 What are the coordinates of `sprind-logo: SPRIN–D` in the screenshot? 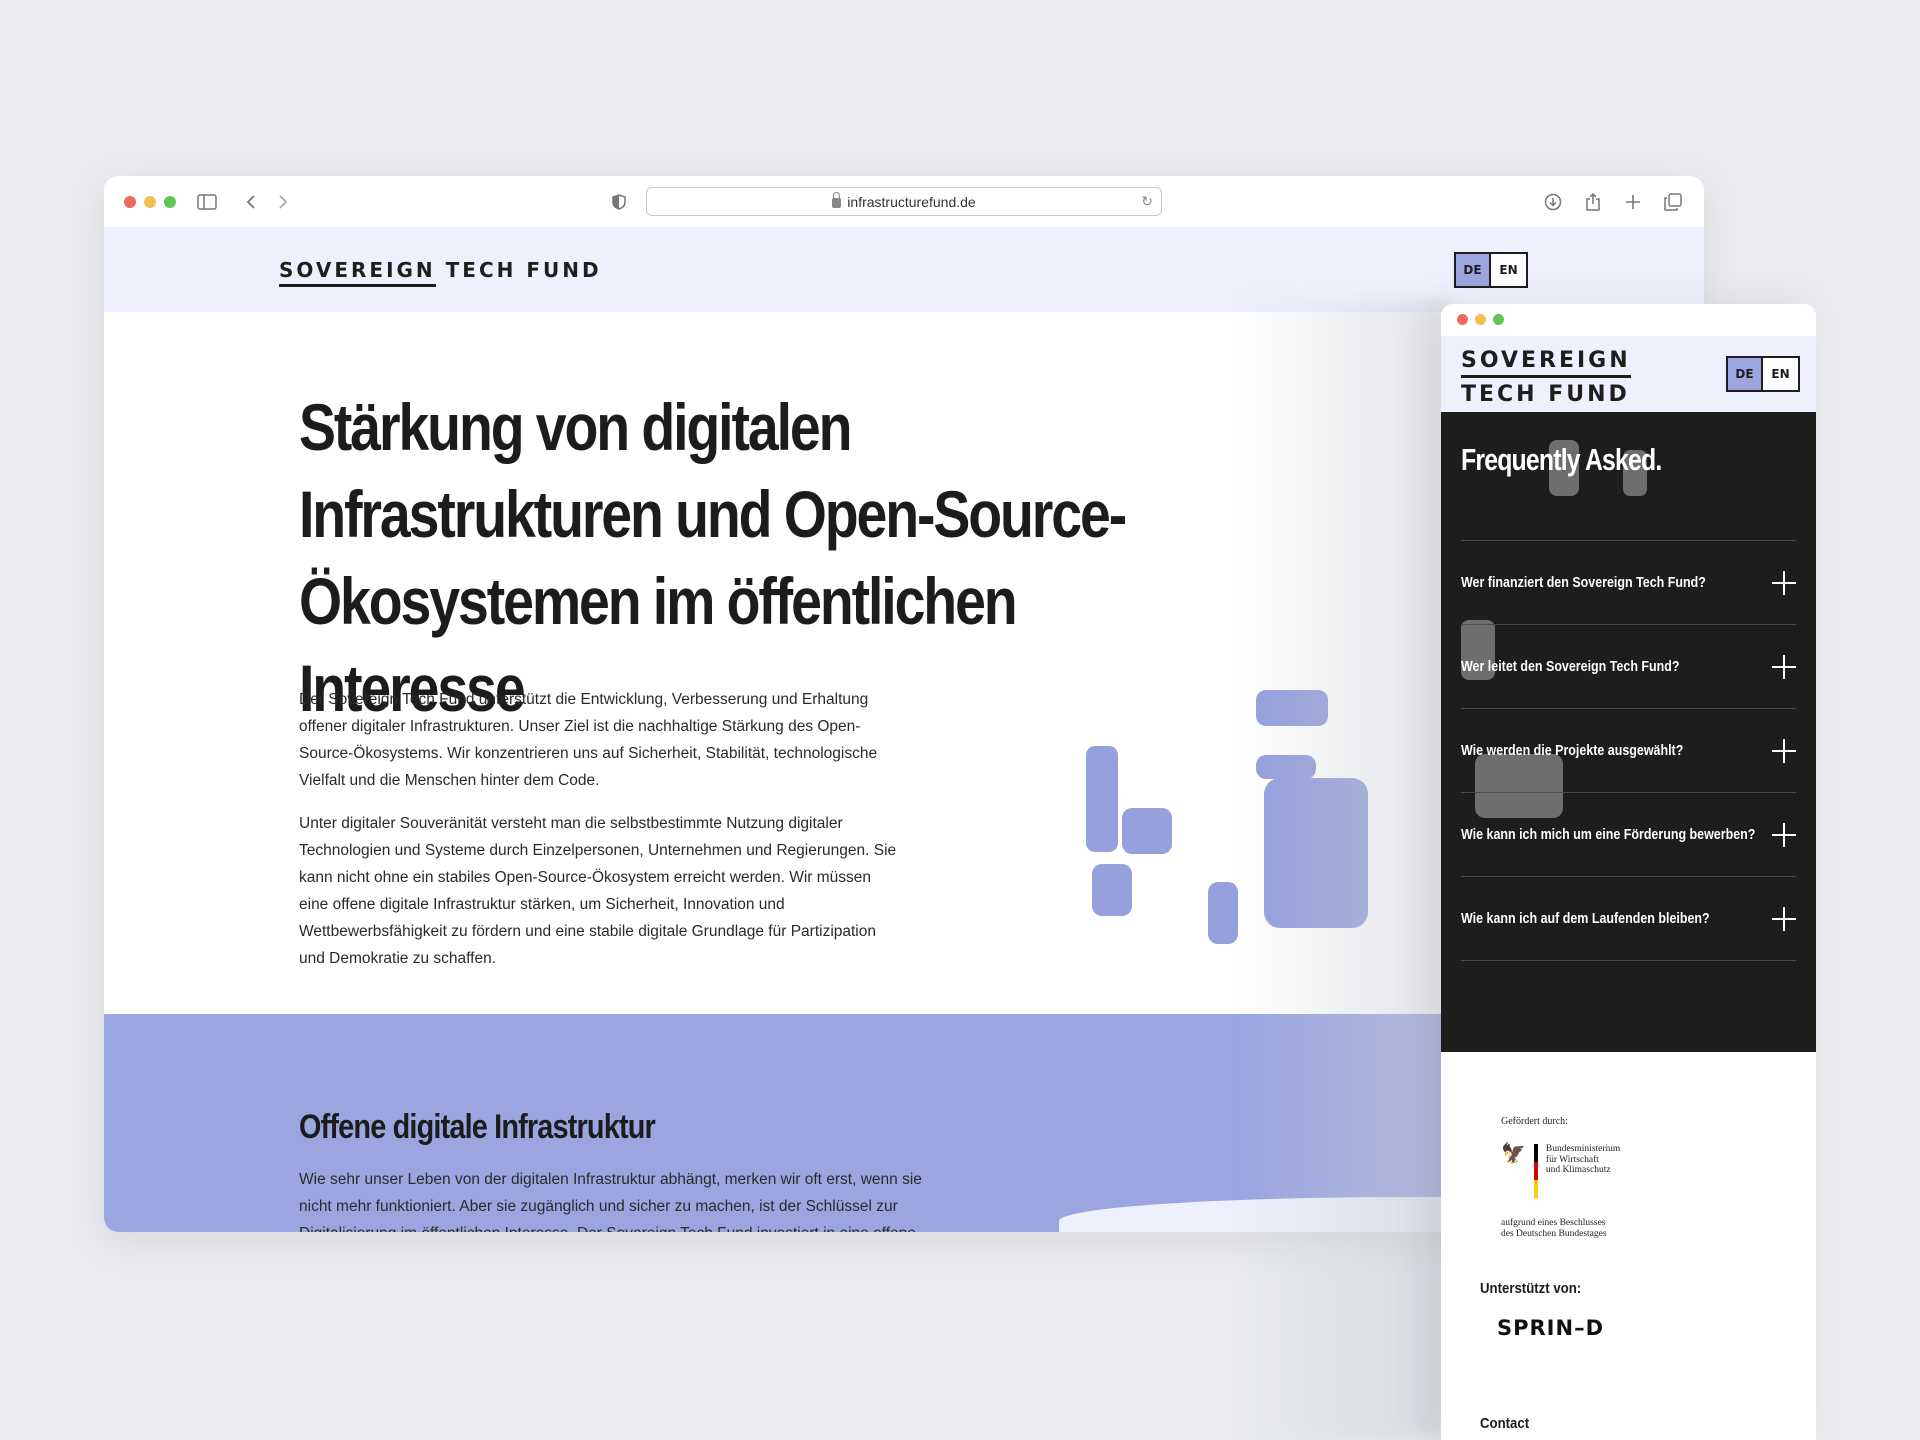 It's located at (1550, 1328).